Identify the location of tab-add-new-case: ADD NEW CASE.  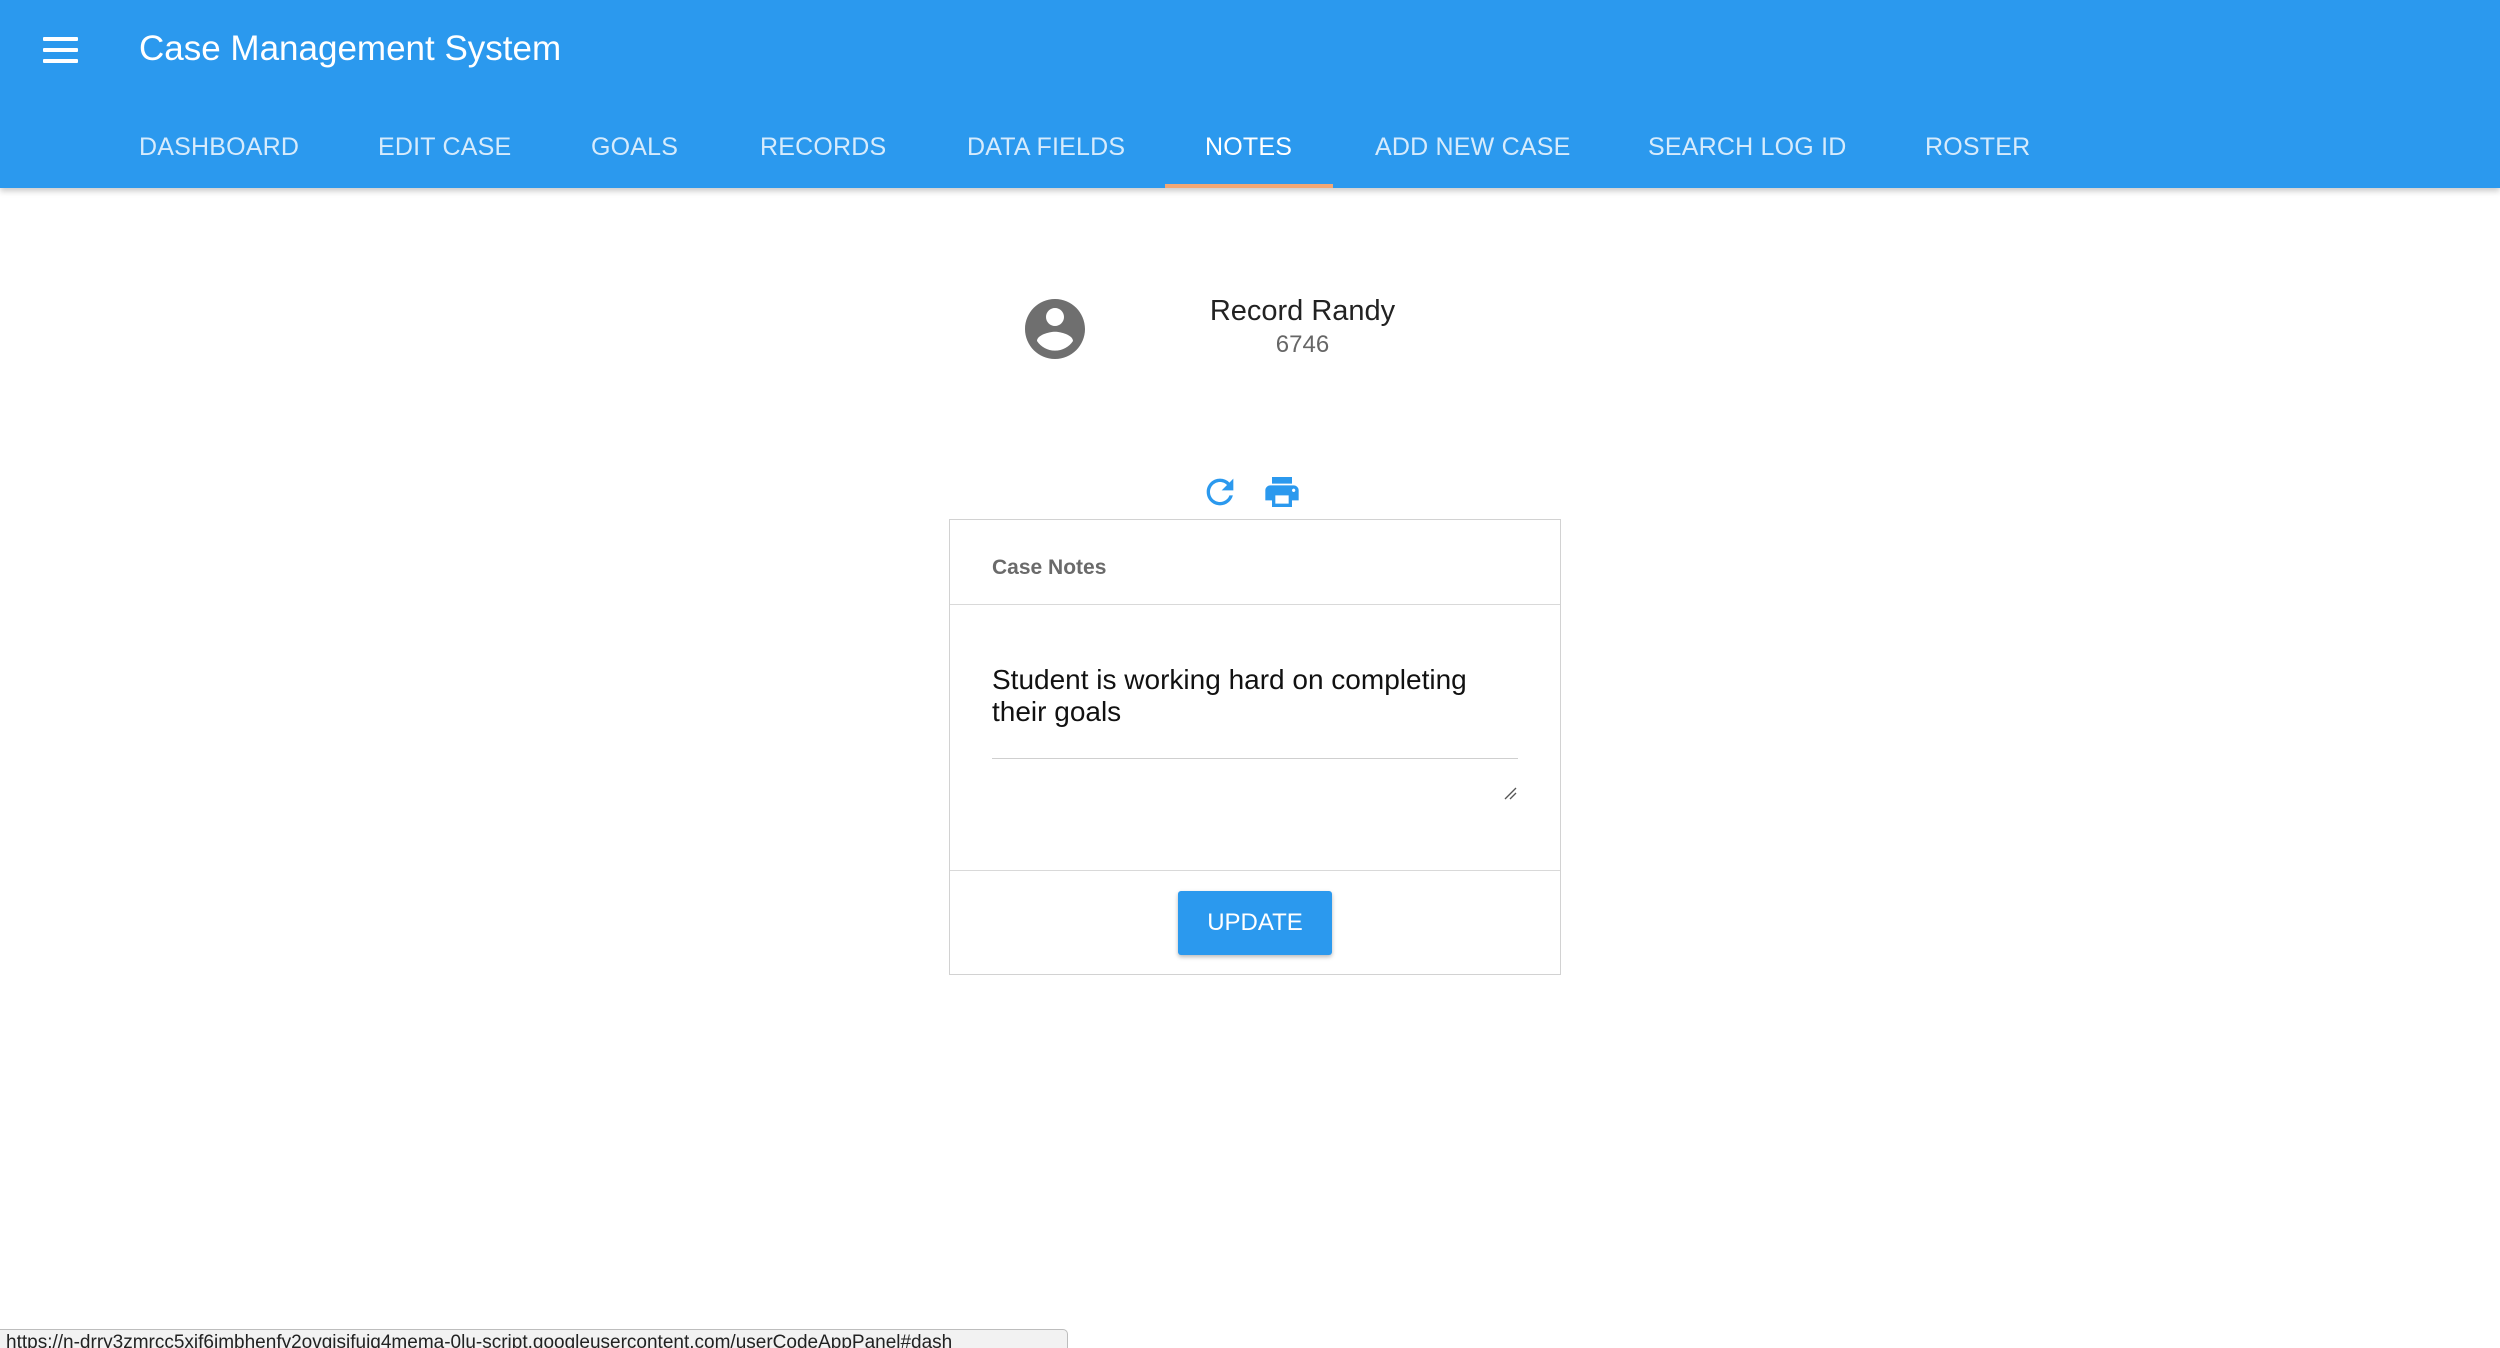
(1472, 153).